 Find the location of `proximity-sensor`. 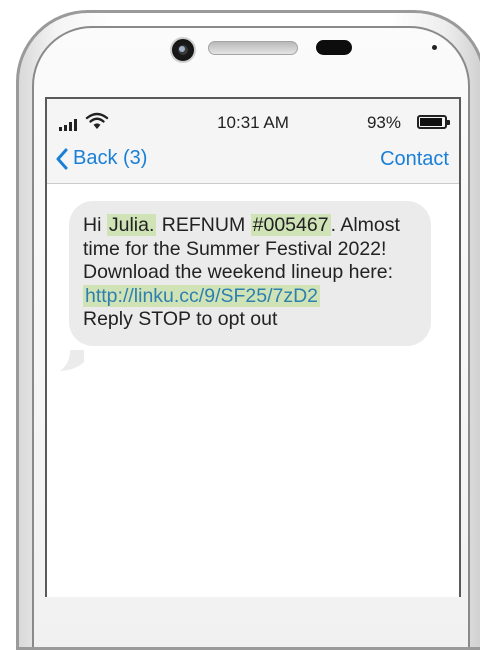

proximity-sensor is located at coordinates (334, 47).